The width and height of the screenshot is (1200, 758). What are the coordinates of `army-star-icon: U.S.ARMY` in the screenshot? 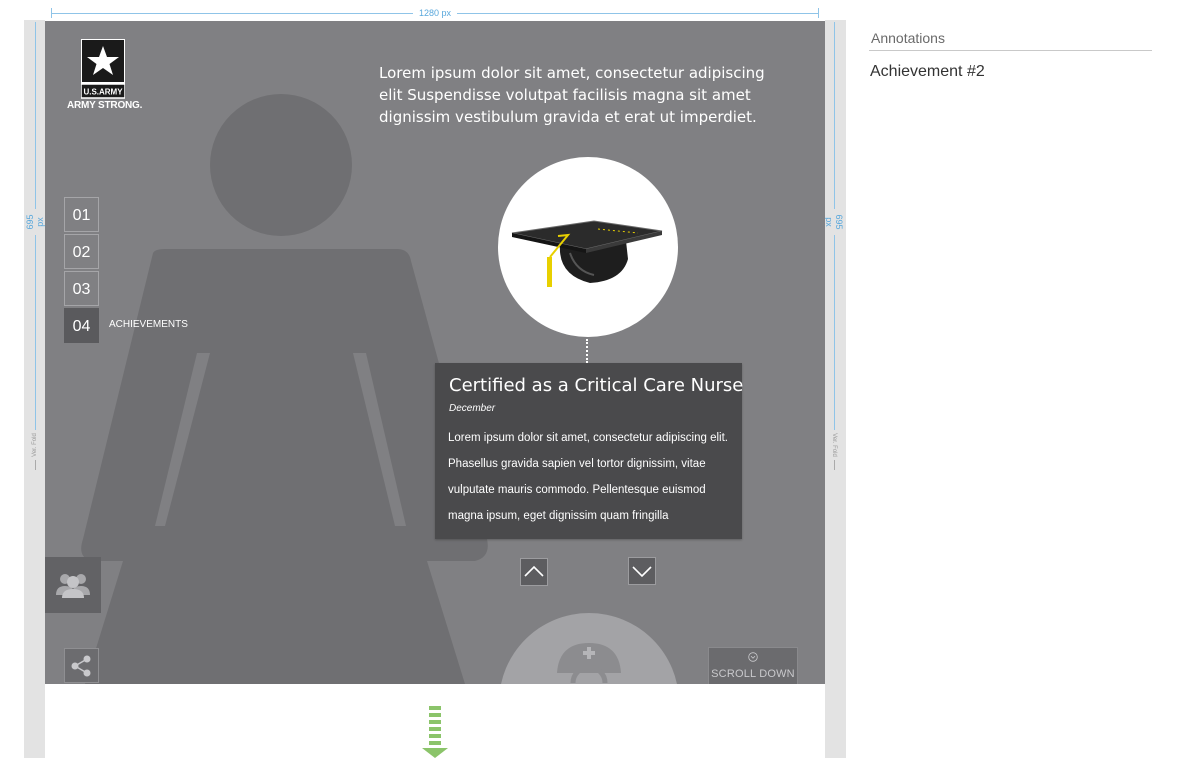 It's located at (103, 69).